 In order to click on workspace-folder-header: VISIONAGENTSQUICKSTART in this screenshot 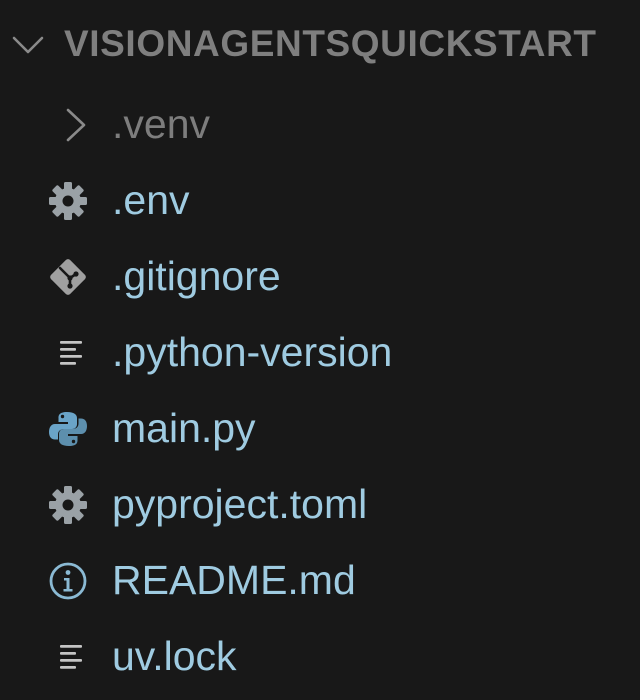, I will do `click(320, 46)`.